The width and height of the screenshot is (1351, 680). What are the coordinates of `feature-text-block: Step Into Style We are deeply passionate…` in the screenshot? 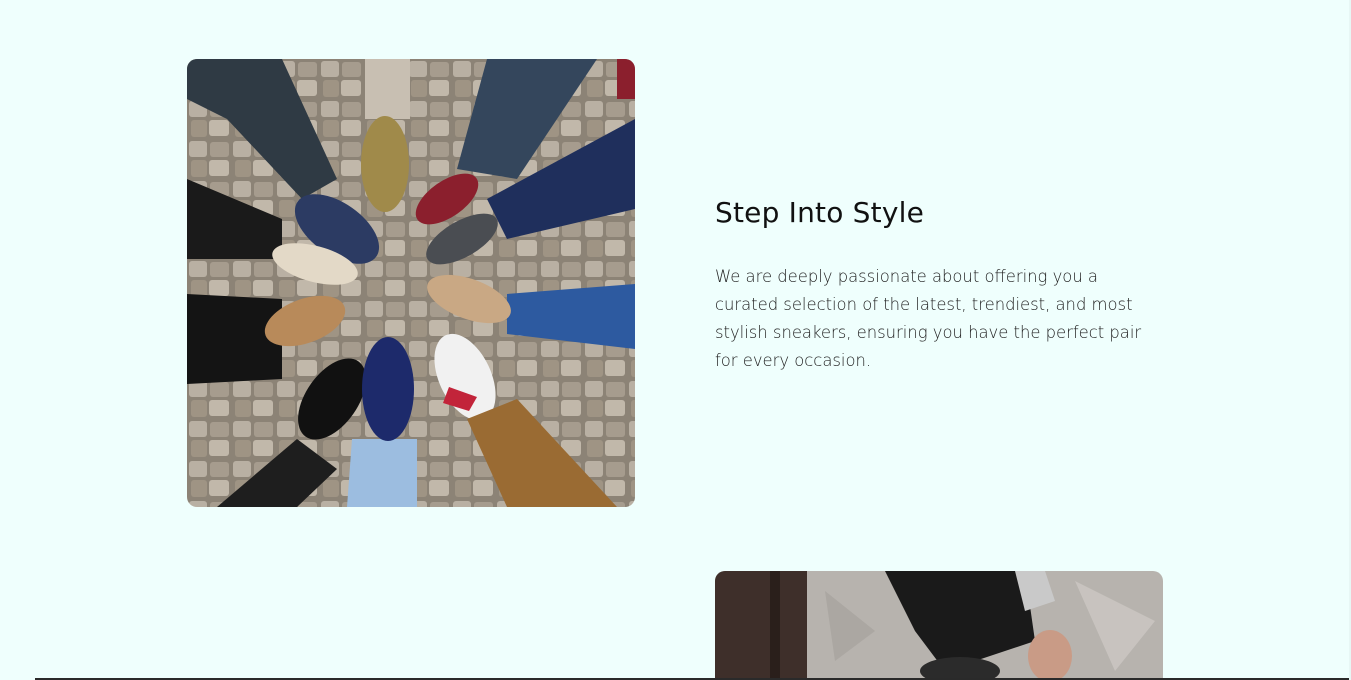 It's located at (940, 285).